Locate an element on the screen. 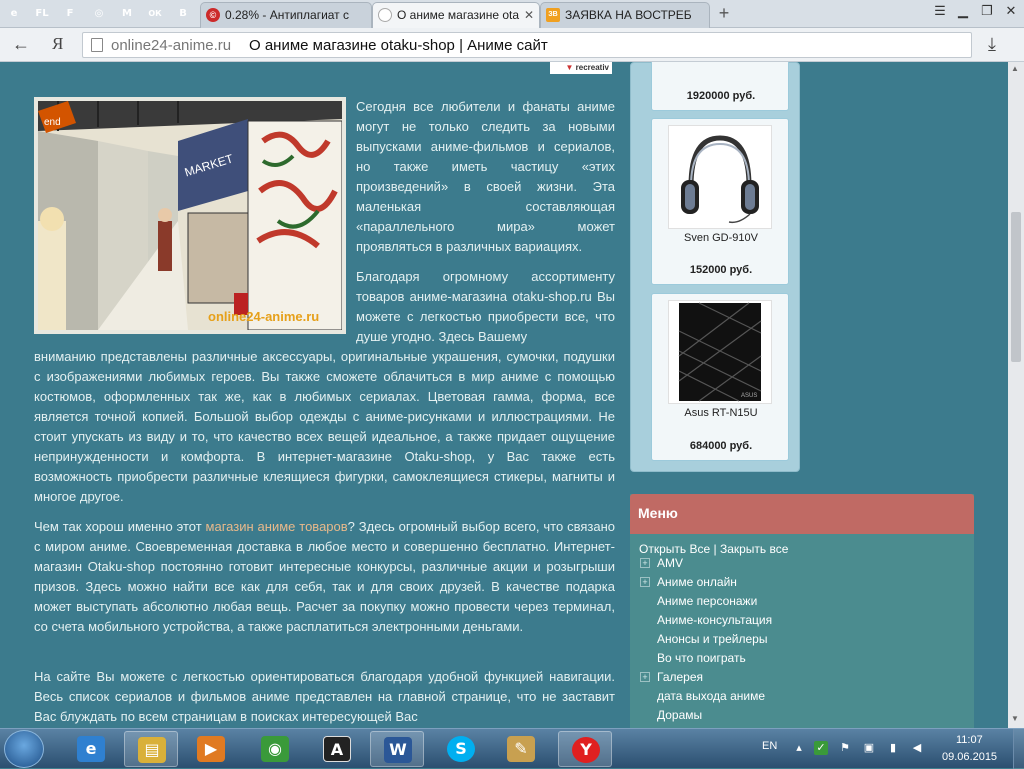  menu-controls: Открыть Все | Закрыть все is located at coordinates (713, 549).